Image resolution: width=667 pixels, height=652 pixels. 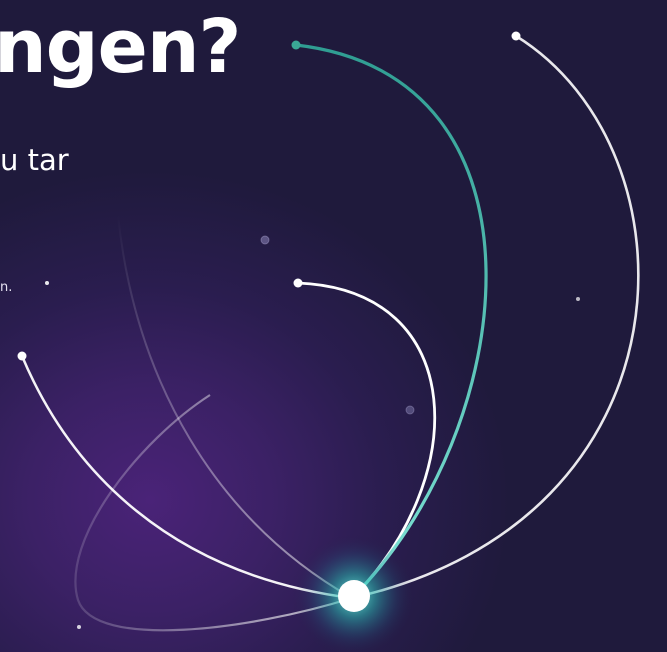 What do you see at coordinates (6, 287) in the screenshot?
I see `small-text: n.` at bounding box center [6, 287].